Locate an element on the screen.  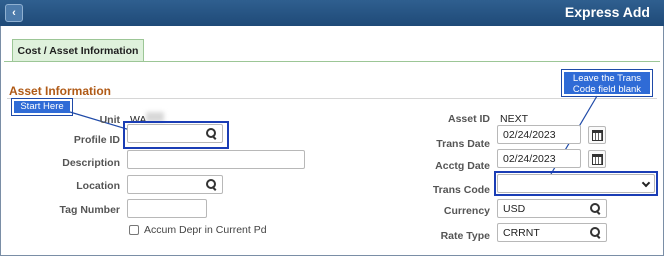
acctg-date-input: 02/24/2023 is located at coordinates (539, 158).